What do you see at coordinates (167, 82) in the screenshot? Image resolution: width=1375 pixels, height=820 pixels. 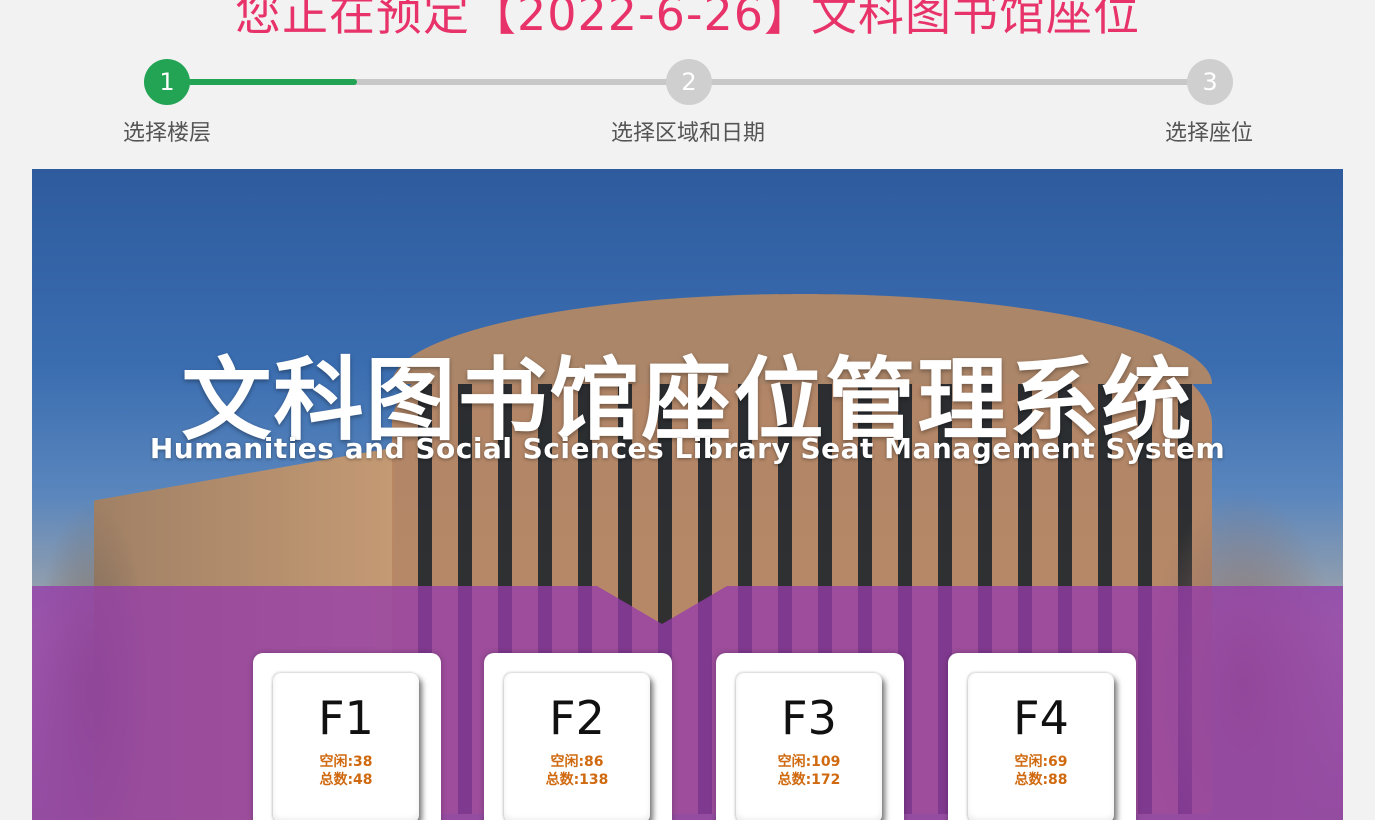 I see `step-1-dot: 1` at bounding box center [167, 82].